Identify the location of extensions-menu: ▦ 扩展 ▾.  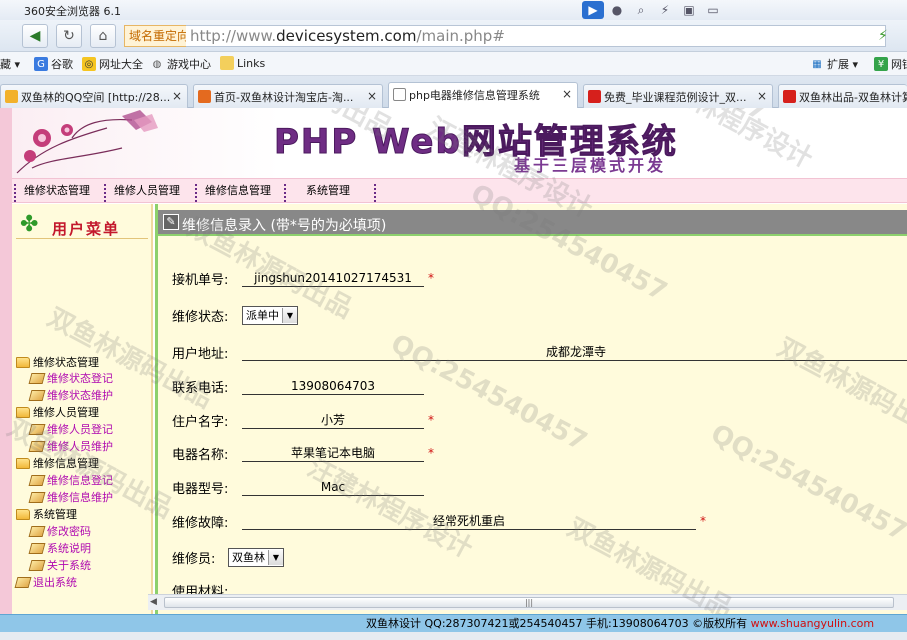
(834, 64).